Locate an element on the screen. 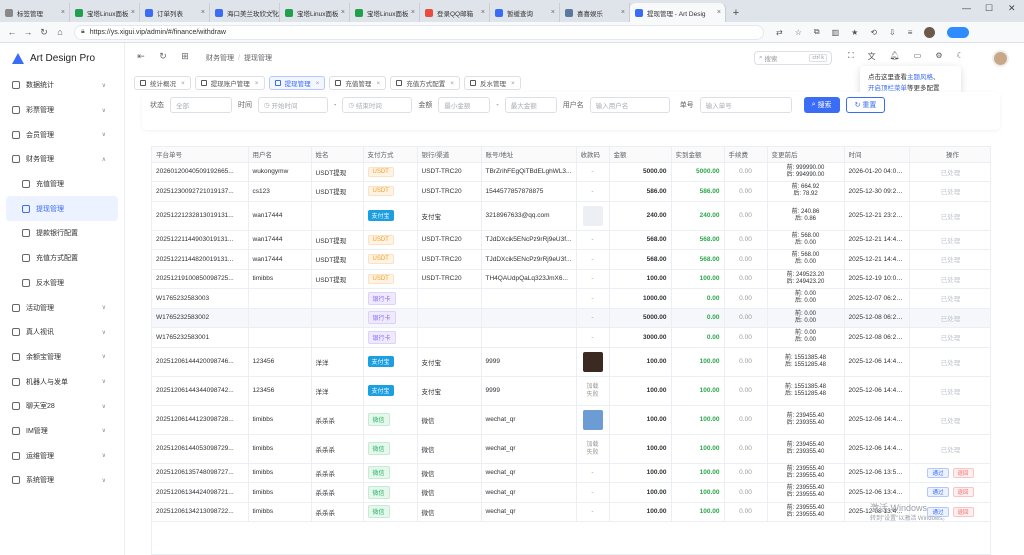 This screenshot has height=555, width=1024. chat-icon: ▭ is located at coordinates (918, 56).